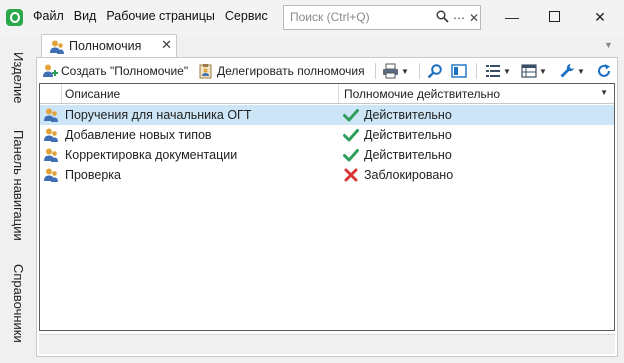  Describe the element at coordinates (158, 115) in the screenshot. I see `row-description: Поручения для начальника ОГТ` at that location.